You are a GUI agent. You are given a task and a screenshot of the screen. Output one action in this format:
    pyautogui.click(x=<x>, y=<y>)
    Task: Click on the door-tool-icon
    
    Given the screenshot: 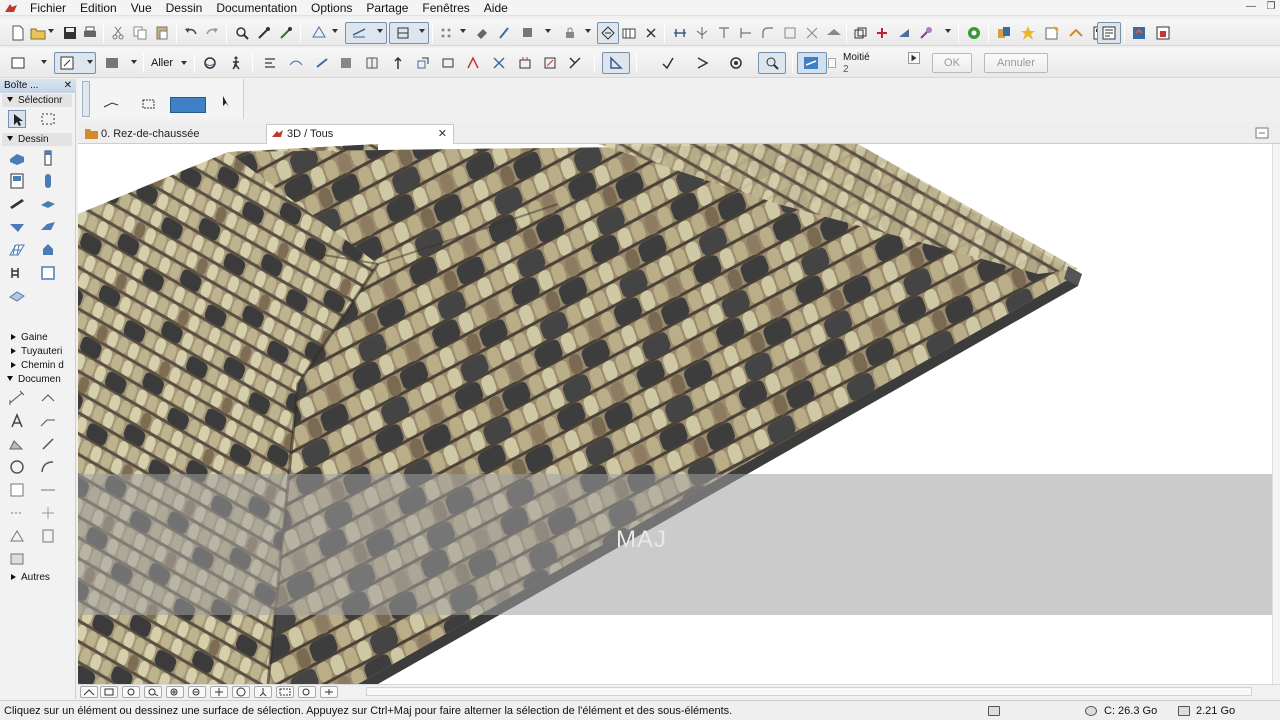 What is the action you would take?
    pyautogui.click(x=17, y=181)
    